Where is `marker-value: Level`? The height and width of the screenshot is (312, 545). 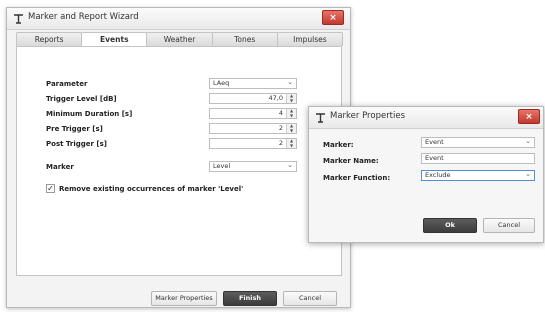 marker-value: Level is located at coordinates (222, 166).